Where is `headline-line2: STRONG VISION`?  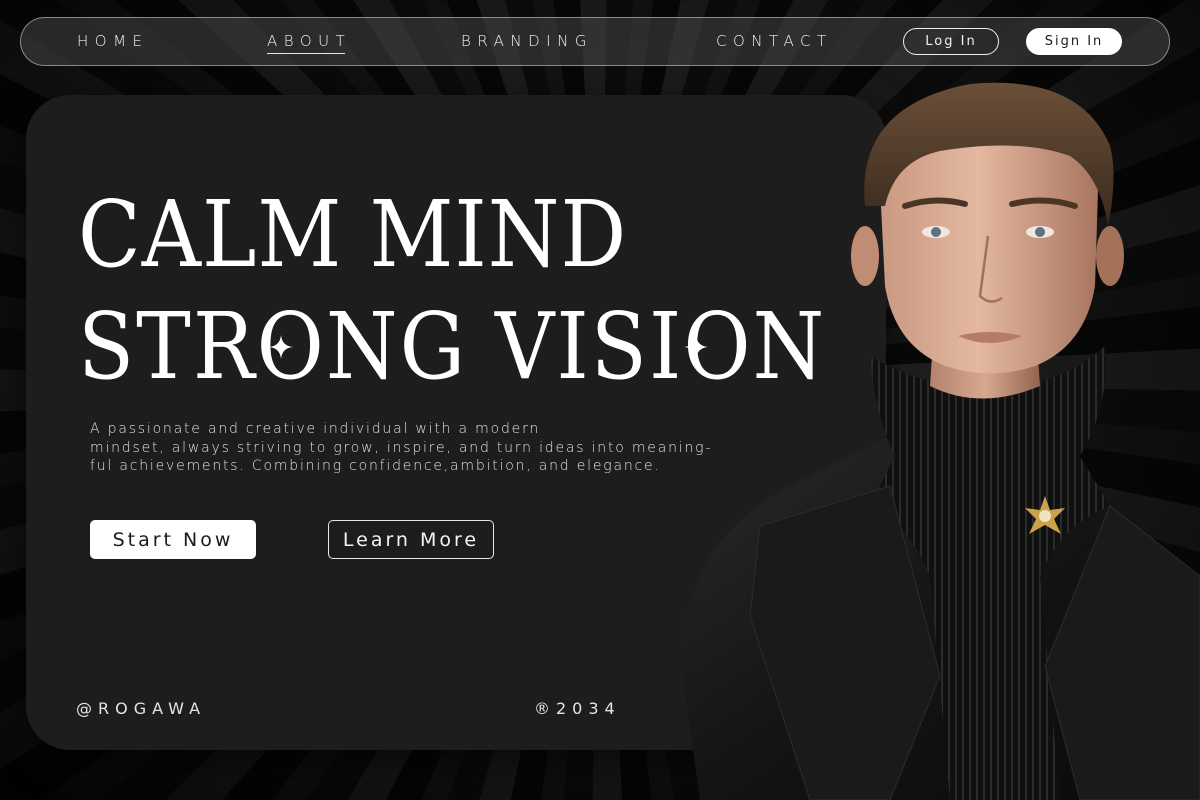 headline-line2: STRONG VISION is located at coordinates (452, 347).